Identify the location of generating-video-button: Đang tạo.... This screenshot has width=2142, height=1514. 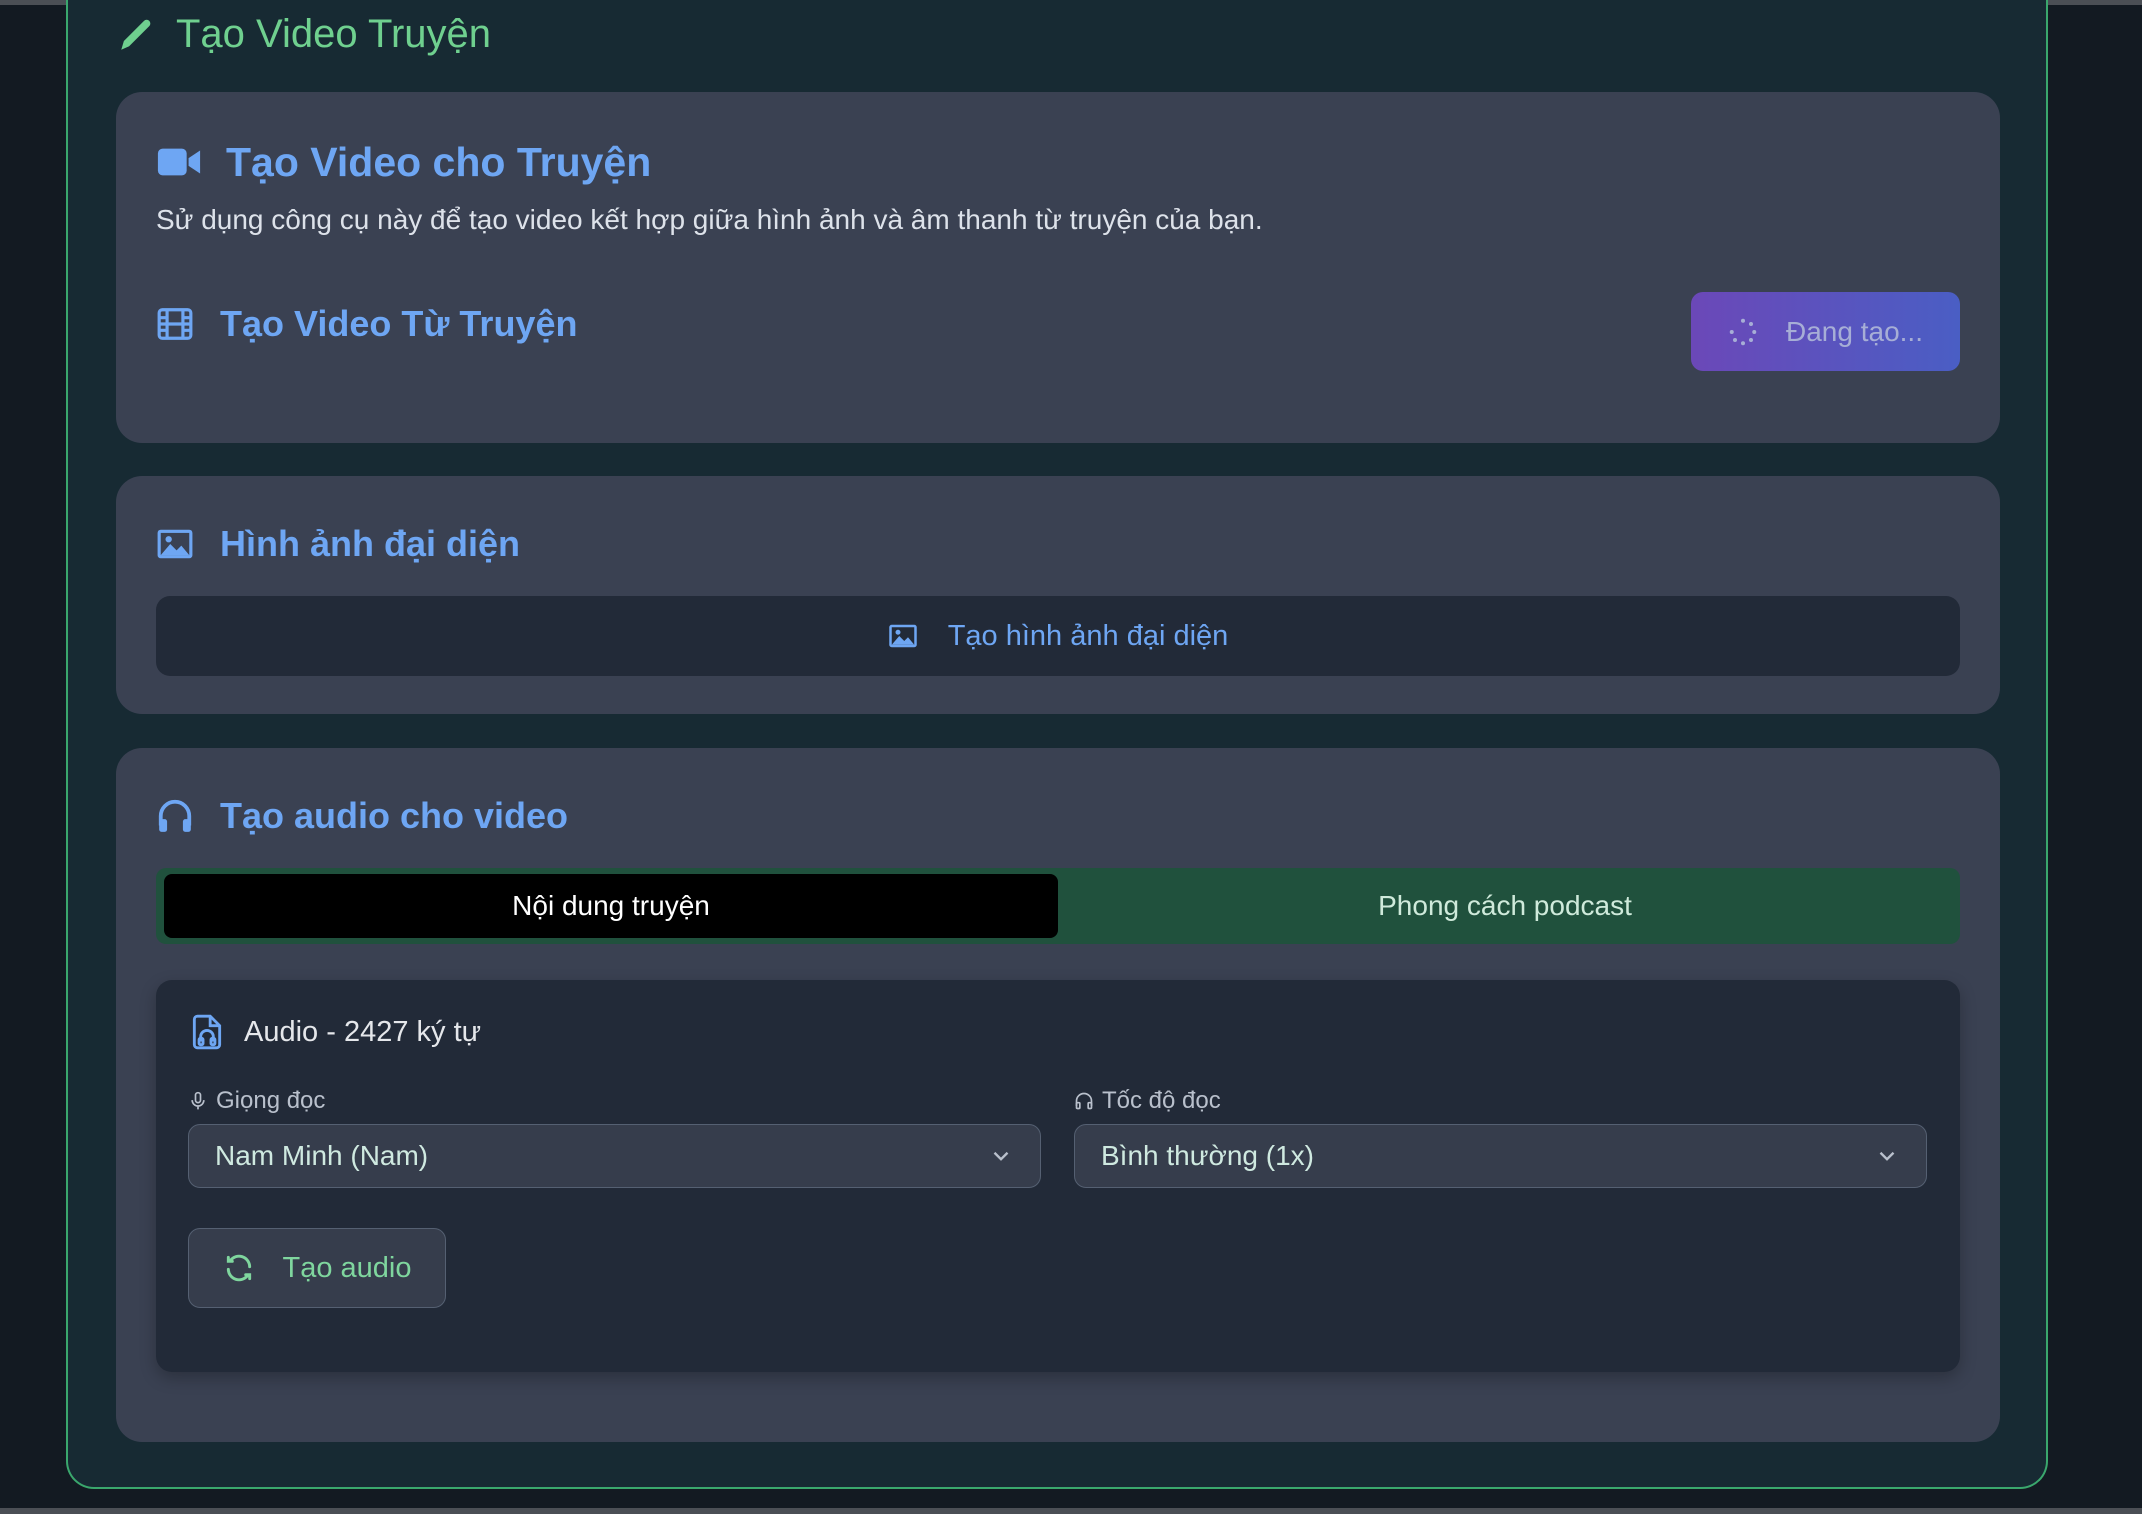
(1825, 331).